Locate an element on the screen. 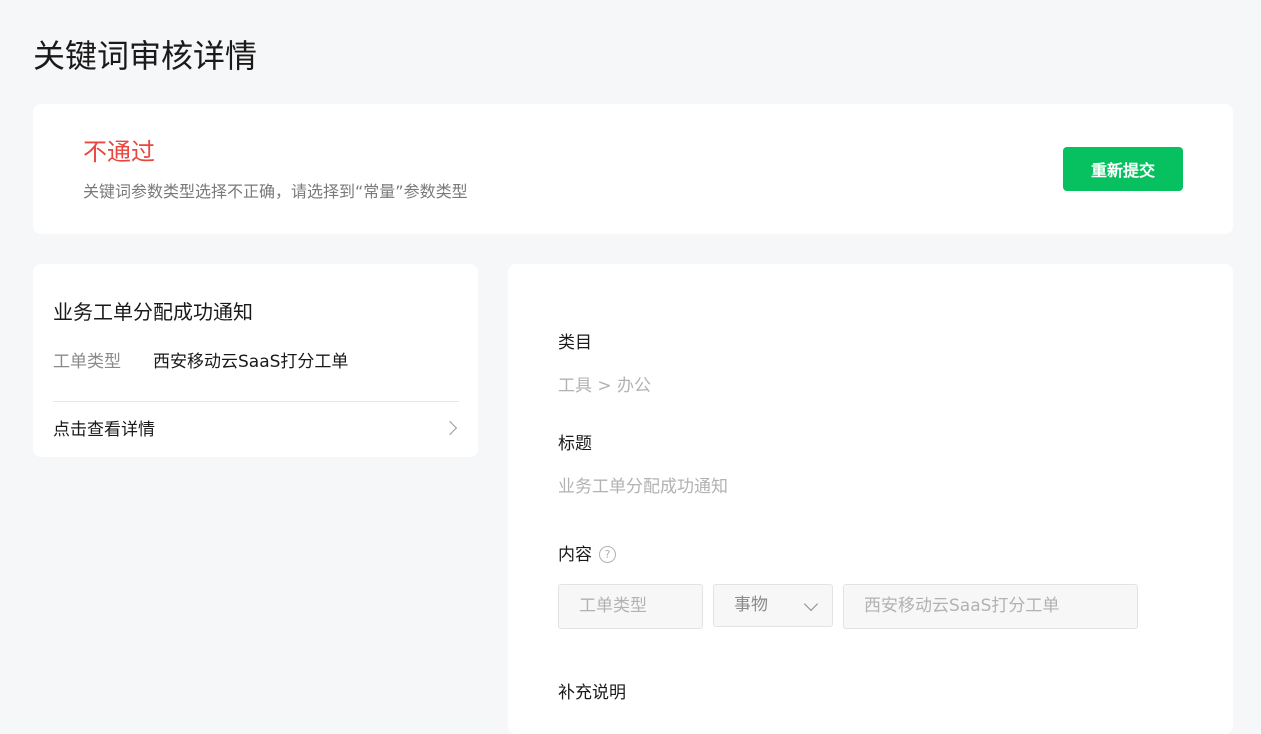 The image size is (1261, 734). message-preview-card: 业务工单分配成功通知 工单类型 西安移动云SaaS打分工单 点击查看详情 is located at coordinates (255, 360).